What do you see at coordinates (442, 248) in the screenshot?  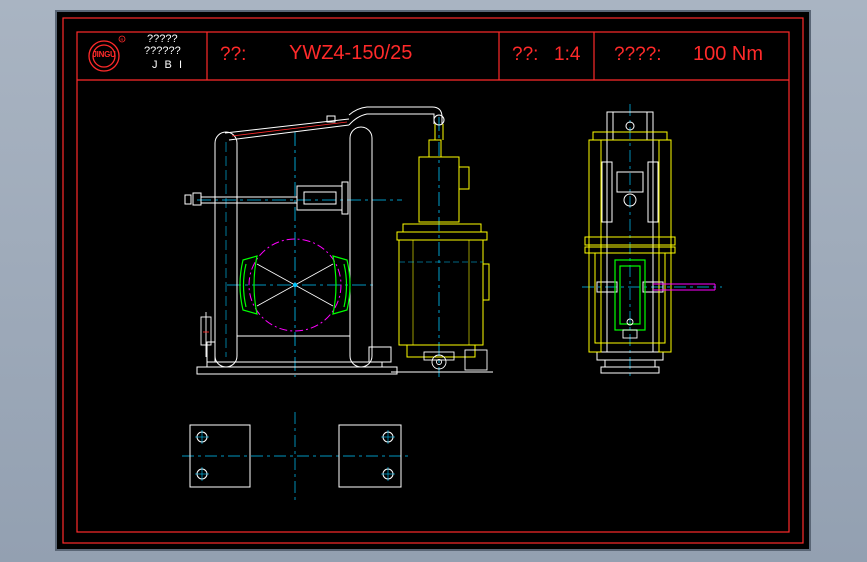 I see `thruster` at bounding box center [442, 248].